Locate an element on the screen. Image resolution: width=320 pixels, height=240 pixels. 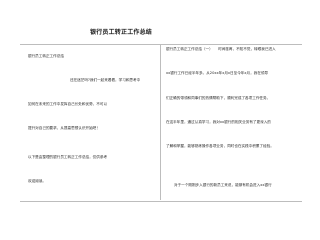
document-title: 银行员工转正工作总结 is located at coordinates (121, 32).